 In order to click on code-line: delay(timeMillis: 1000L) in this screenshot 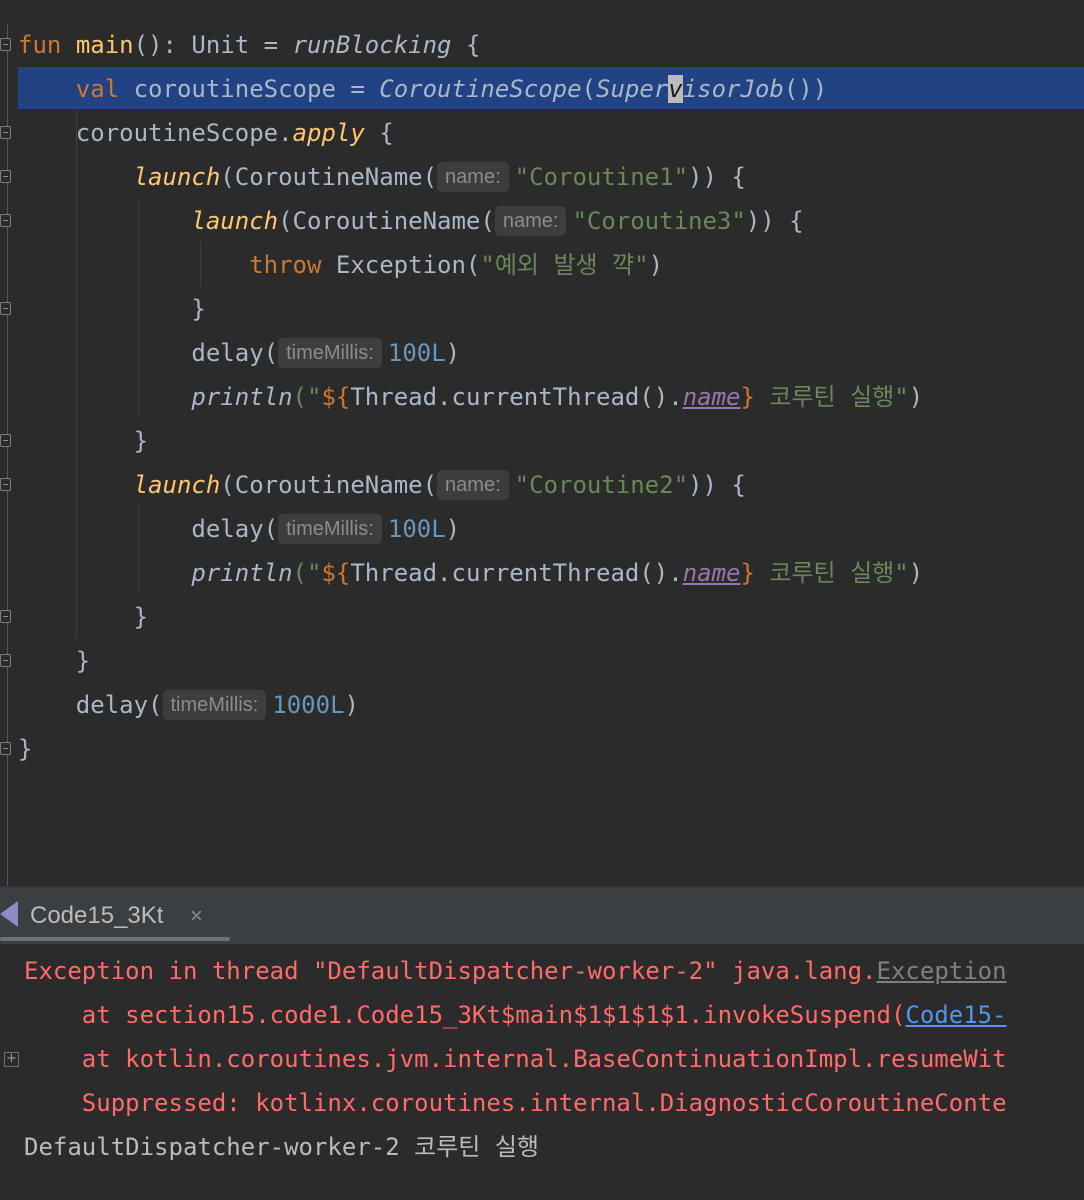, I will do `click(188, 705)`.